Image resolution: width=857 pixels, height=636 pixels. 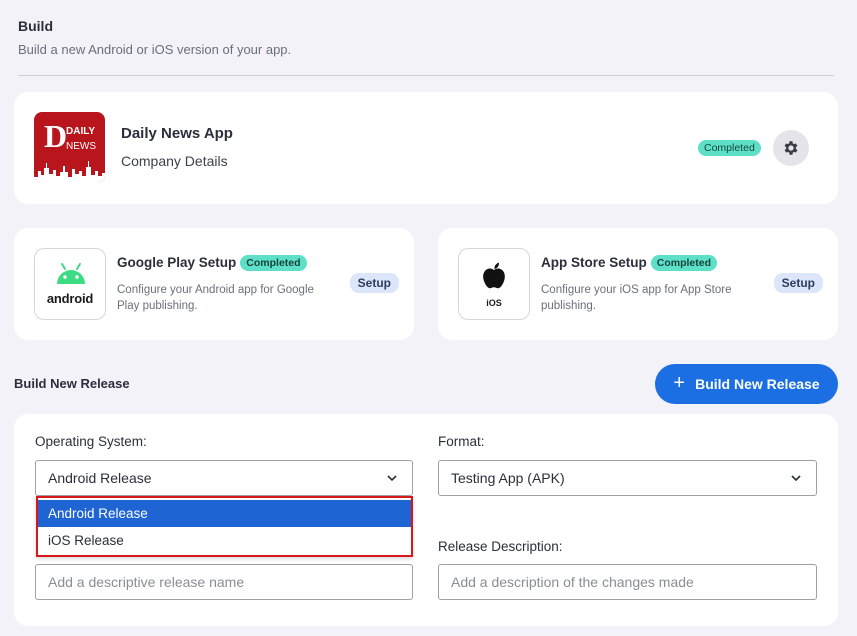 What do you see at coordinates (71, 273) in the screenshot?
I see `android-icon` at bounding box center [71, 273].